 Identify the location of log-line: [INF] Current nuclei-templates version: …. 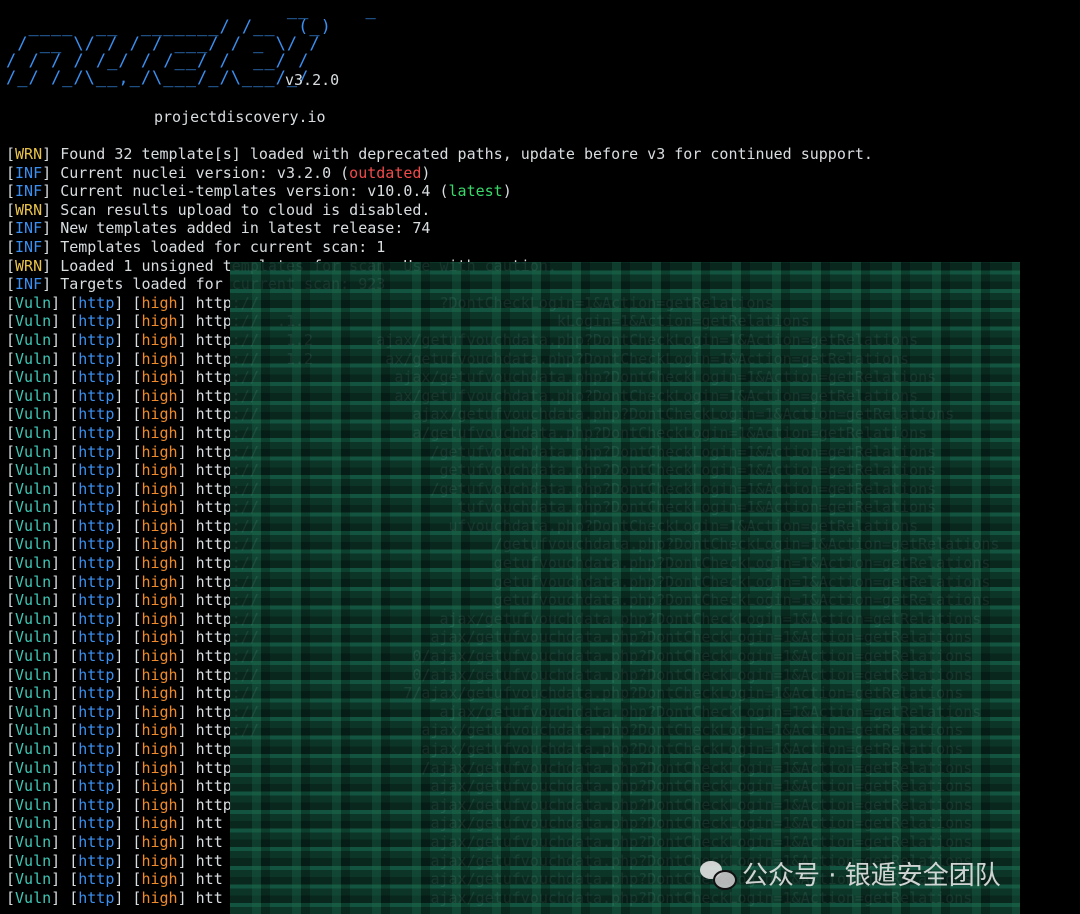
(259, 191).